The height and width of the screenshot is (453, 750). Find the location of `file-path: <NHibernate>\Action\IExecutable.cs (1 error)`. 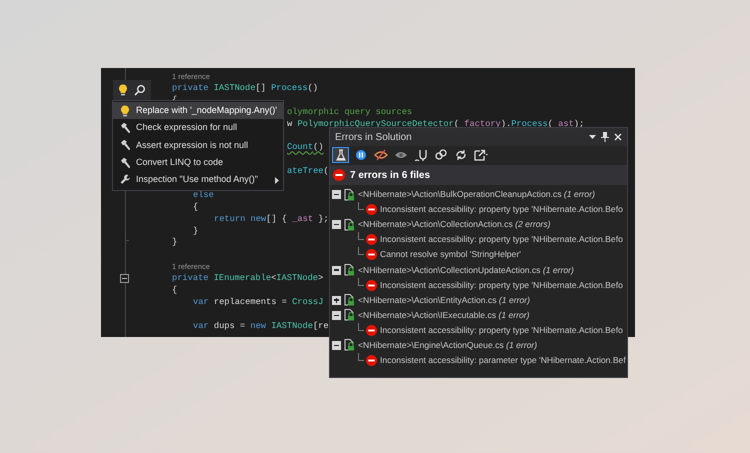

file-path: <NHibernate>\Action\IExecutable.cs (1 error) is located at coordinates (444, 315).